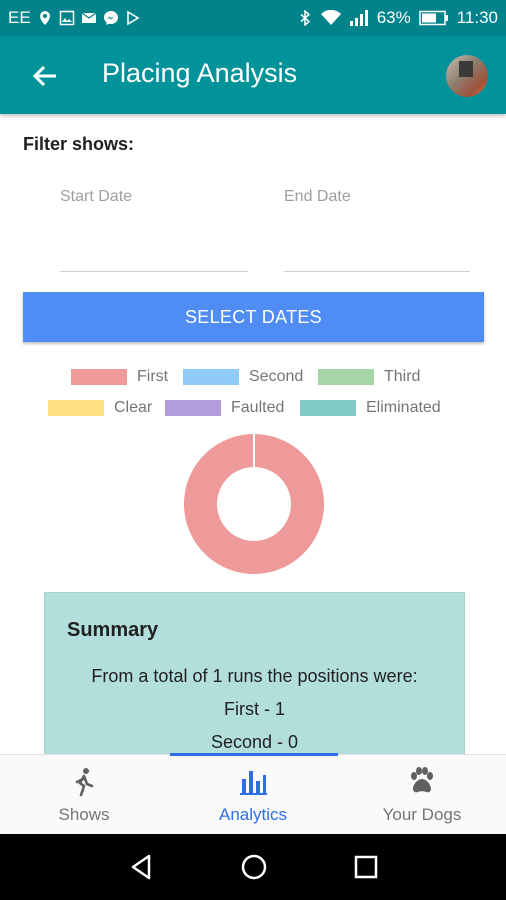  I want to click on walking-person-icon, so click(84, 782).